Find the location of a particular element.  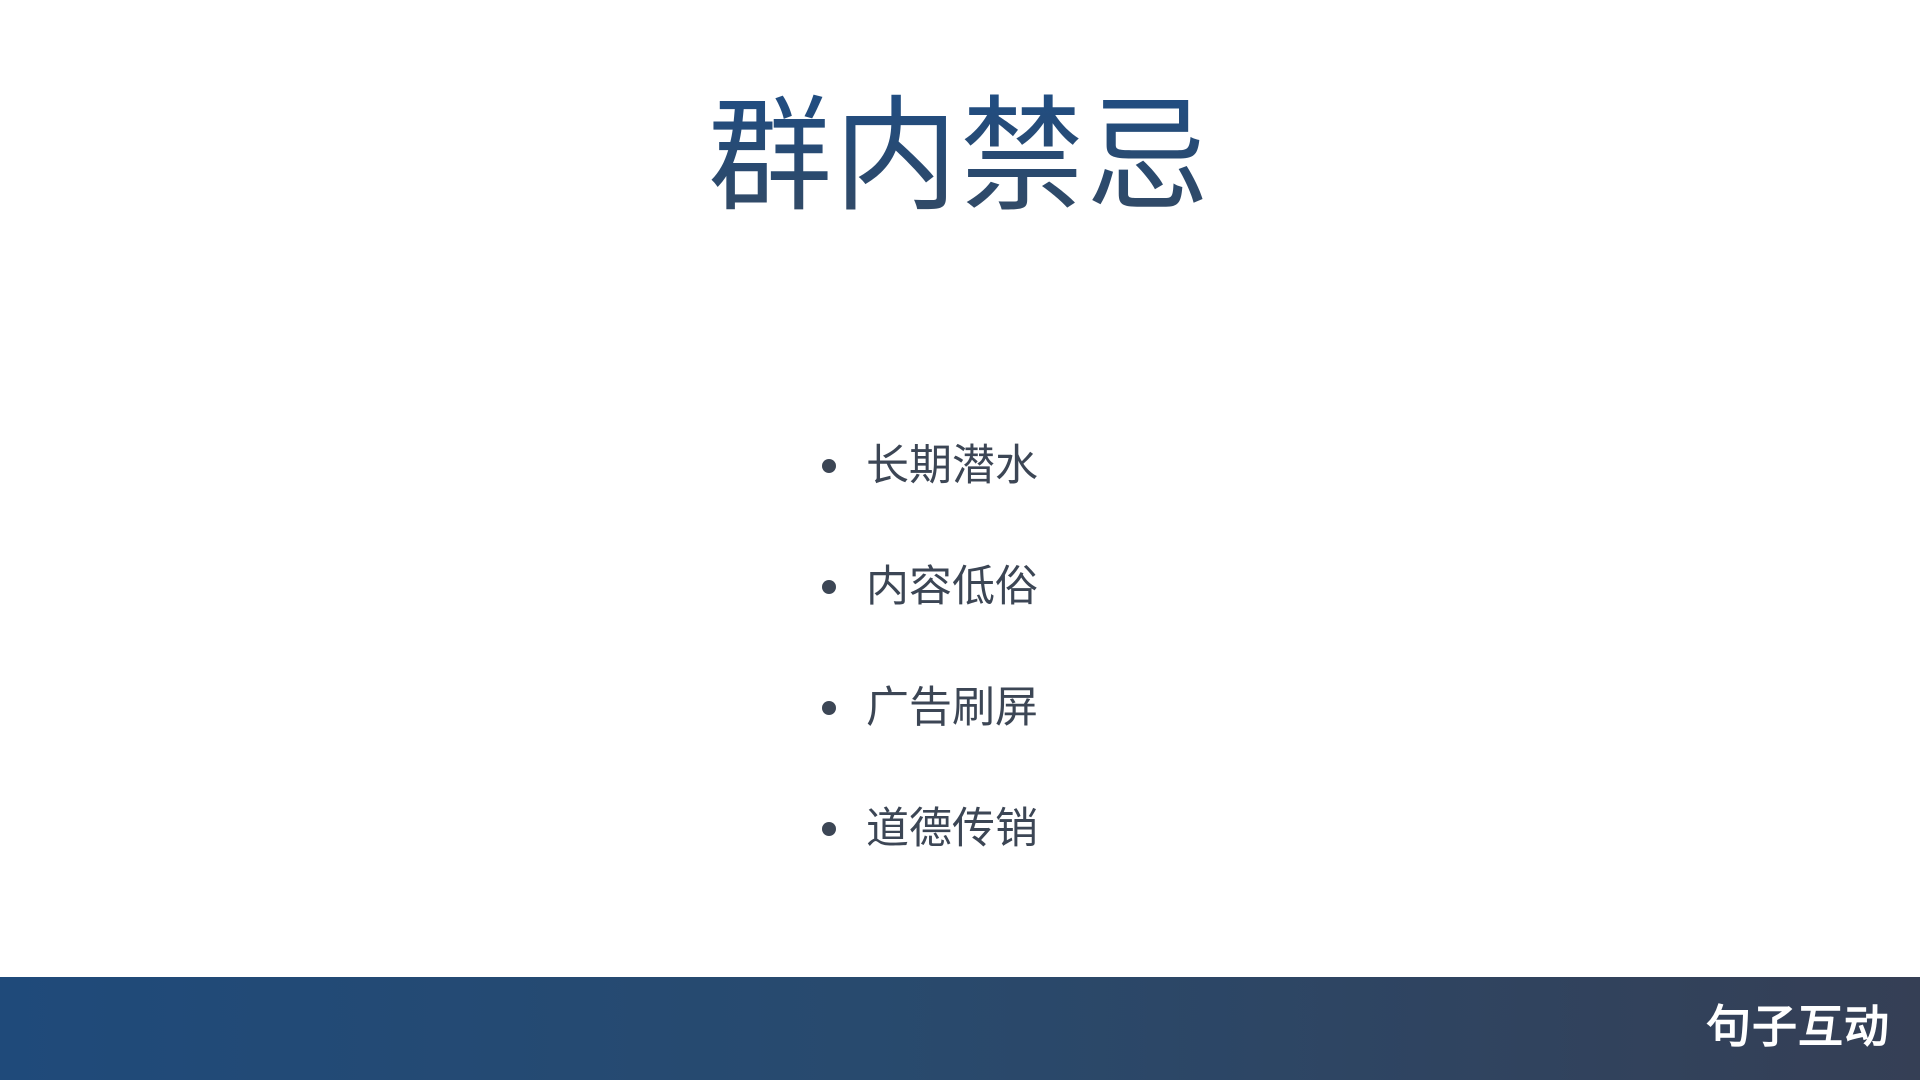

bullet-text: 道德传销 is located at coordinates (952, 828).